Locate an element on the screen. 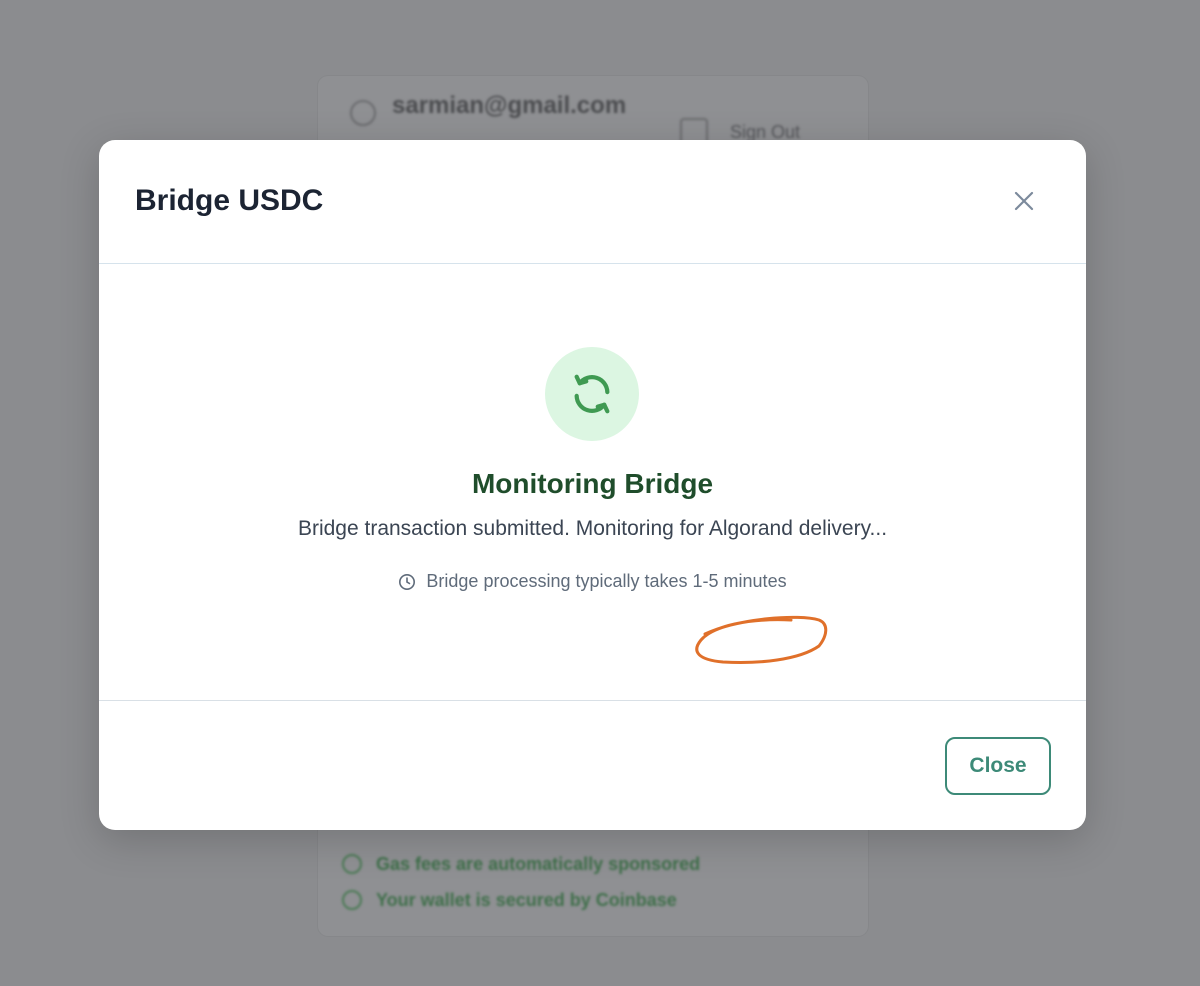  background-user-email: sarmian@gmail.com is located at coordinates (509, 105).